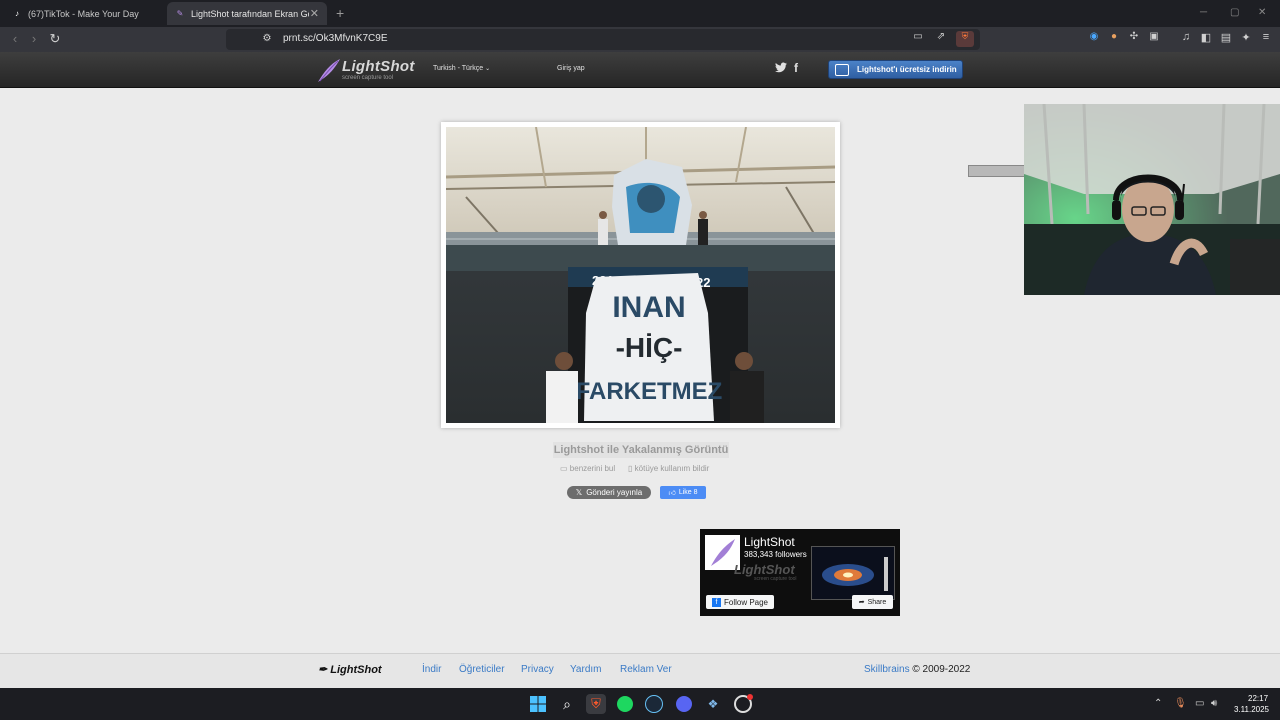 This screenshot has width=1280, height=720. Describe the element at coordinates (1214, 703) in the screenshot. I see `volume-icon: 🔊︎` at that location.